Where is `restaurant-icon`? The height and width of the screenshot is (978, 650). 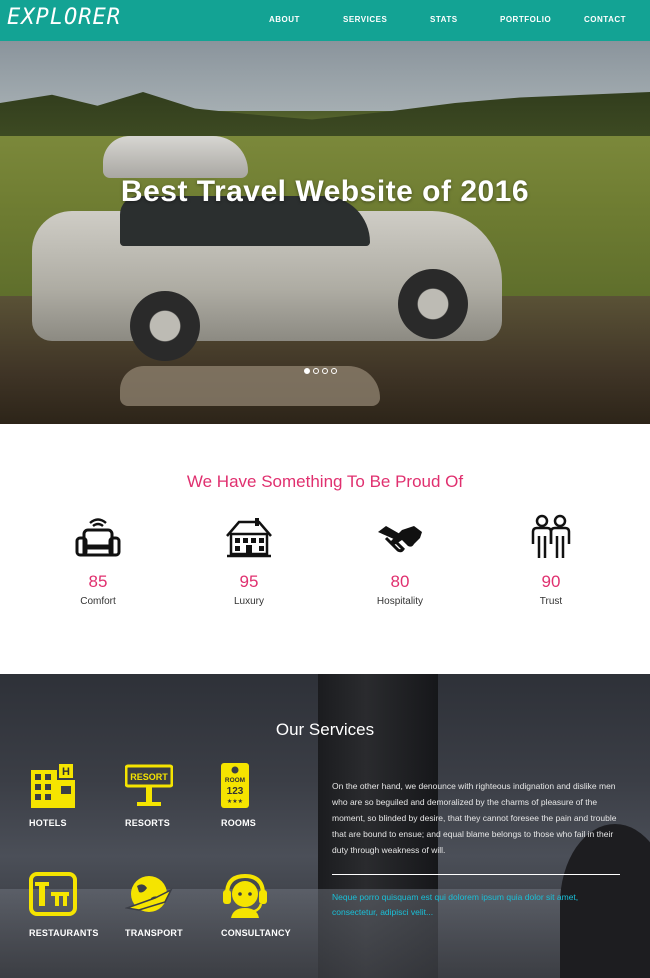 restaurant-icon is located at coordinates (53, 894).